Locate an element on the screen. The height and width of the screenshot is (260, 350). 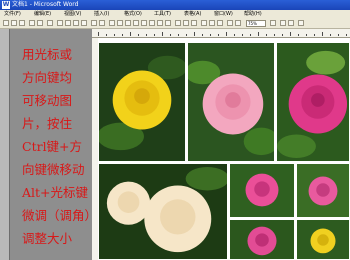
menu-item-tools: 工具(T) is located at coordinates (162, 14).